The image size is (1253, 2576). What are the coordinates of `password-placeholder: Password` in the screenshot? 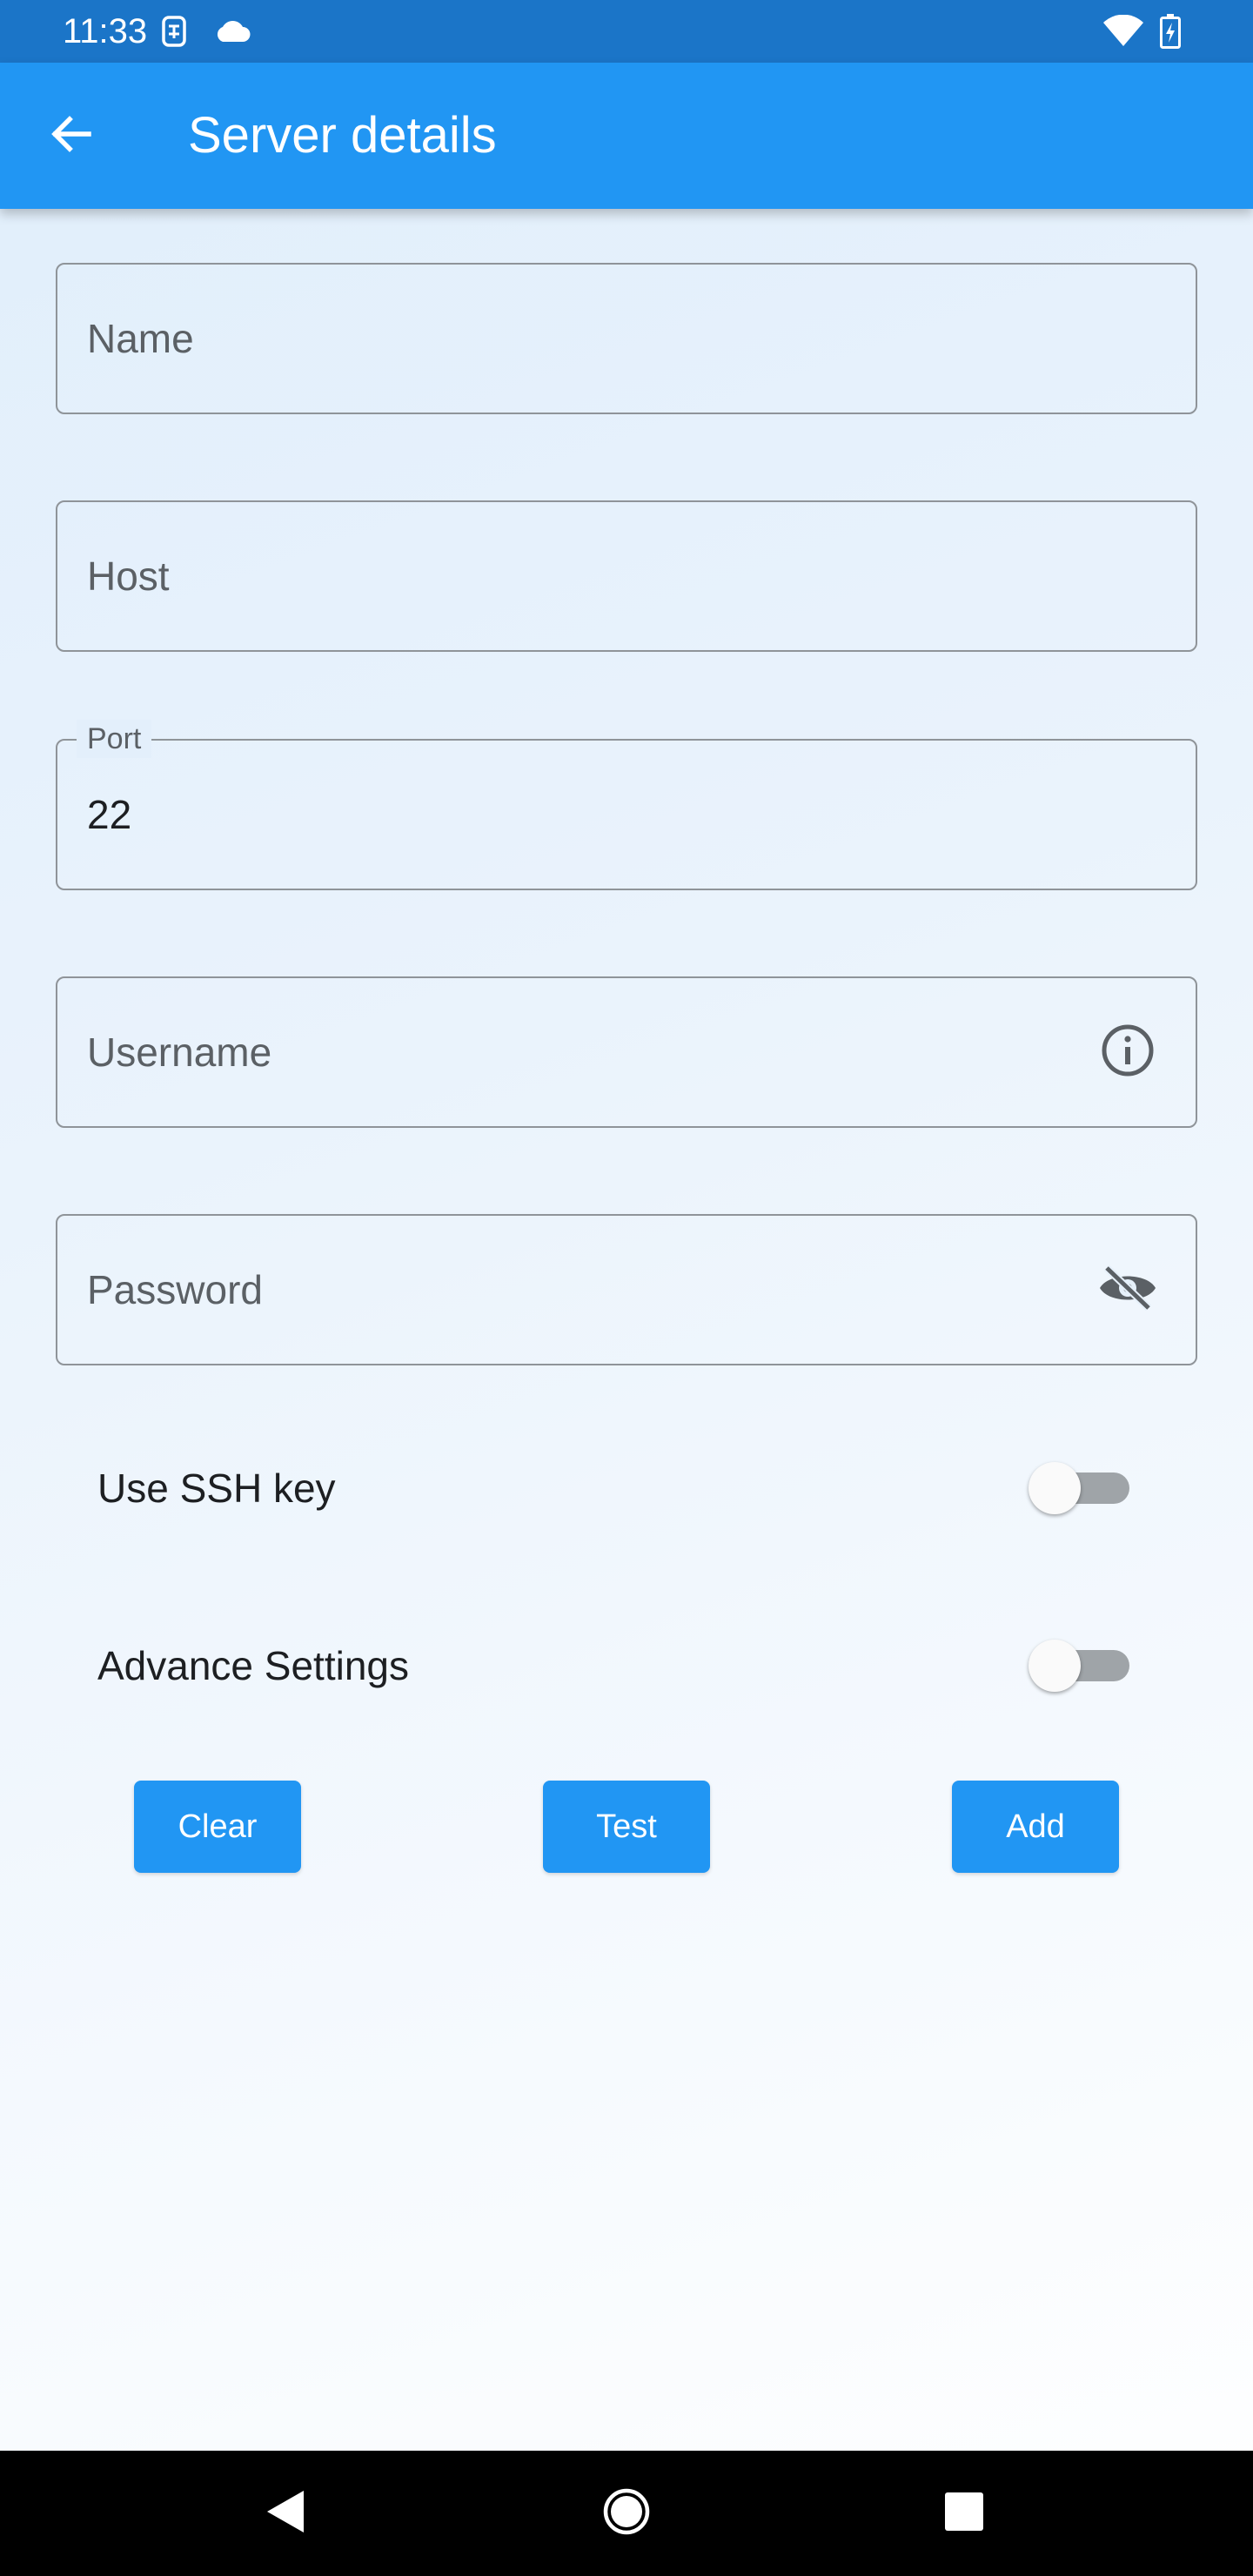 It's located at (175, 1289).